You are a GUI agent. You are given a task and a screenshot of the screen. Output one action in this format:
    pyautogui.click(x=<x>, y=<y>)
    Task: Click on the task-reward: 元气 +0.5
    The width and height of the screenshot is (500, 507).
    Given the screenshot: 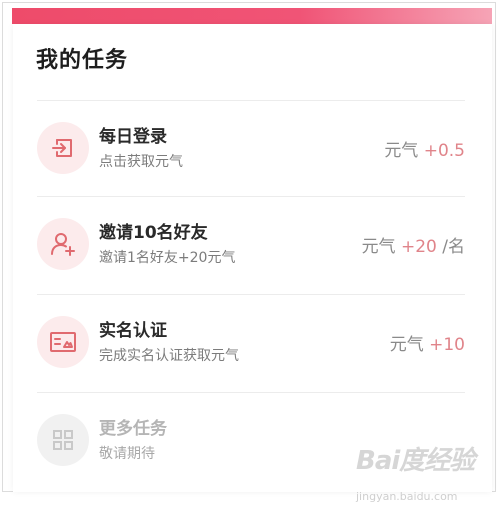 What is the action you would take?
    pyautogui.click(x=424, y=148)
    